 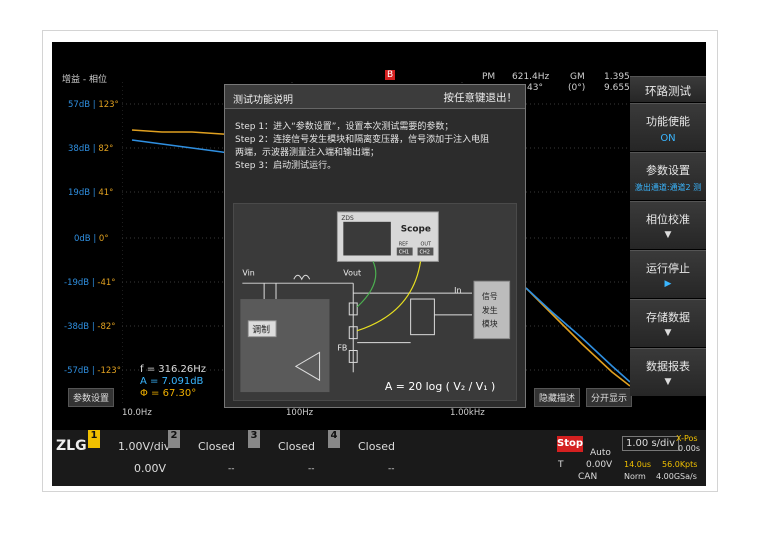 I want to click on channel-2-status: Closed, so click(x=216, y=446).